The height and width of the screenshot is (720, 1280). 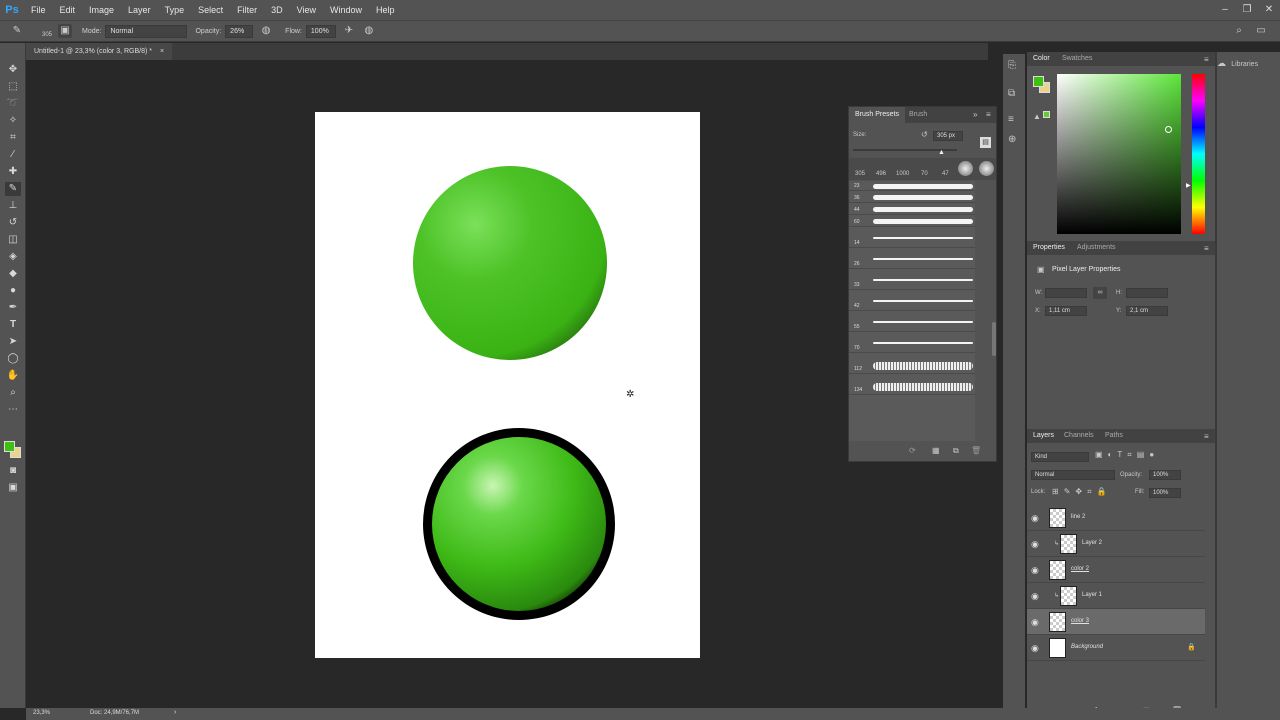 What do you see at coordinates (1082, 492) in the screenshot?
I see `lock-icons: ⊞✎✥⌗🔒` at bounding box center [1082, 492].